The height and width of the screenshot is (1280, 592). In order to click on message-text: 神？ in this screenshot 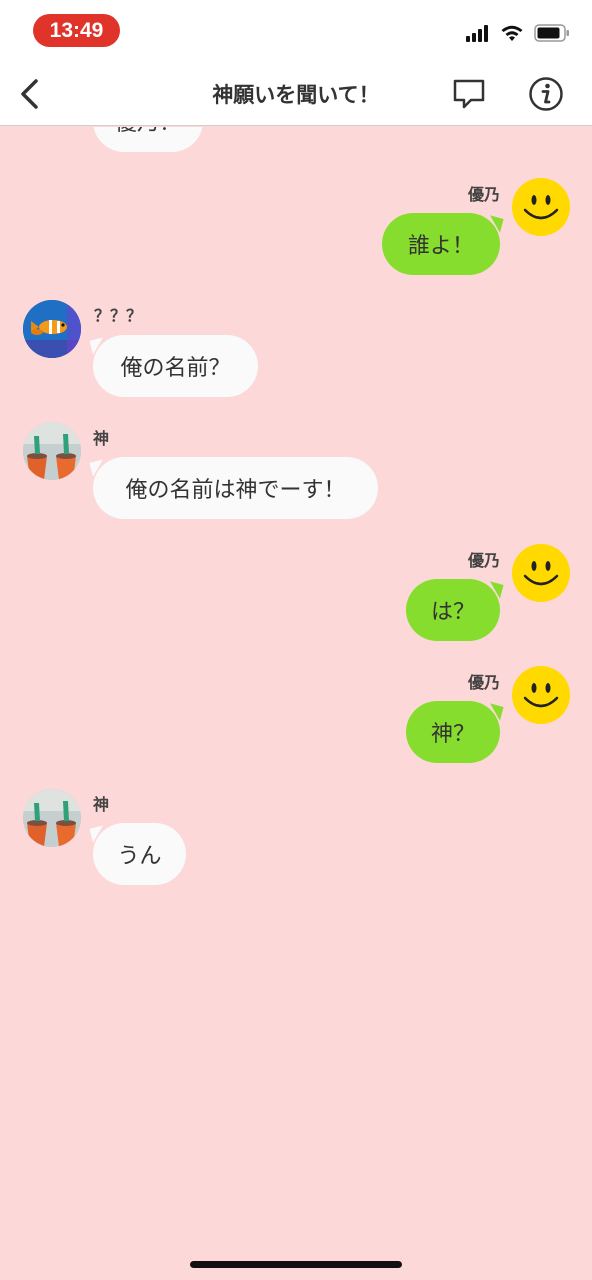, I will do `click(452, 734)`.